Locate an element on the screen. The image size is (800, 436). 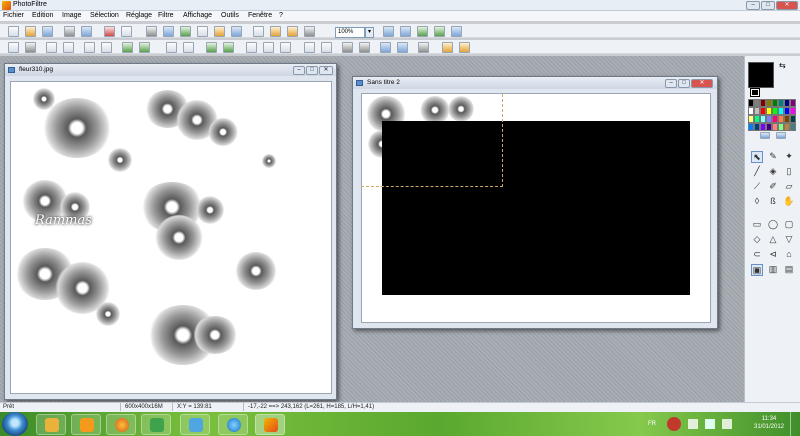
default-colors-icon is located at coordinates (755, 92).